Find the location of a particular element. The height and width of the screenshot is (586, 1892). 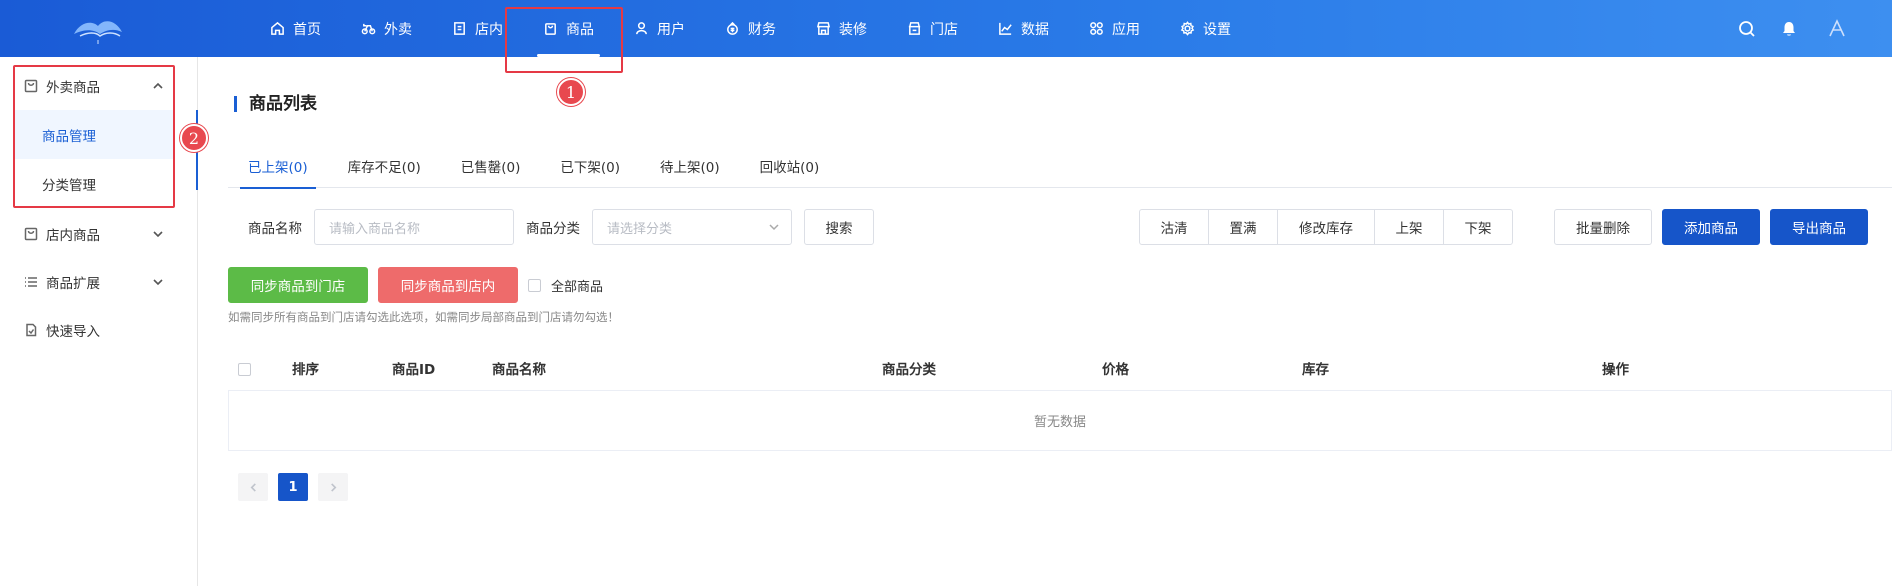

home-icon is located at coordinates (277, 28).